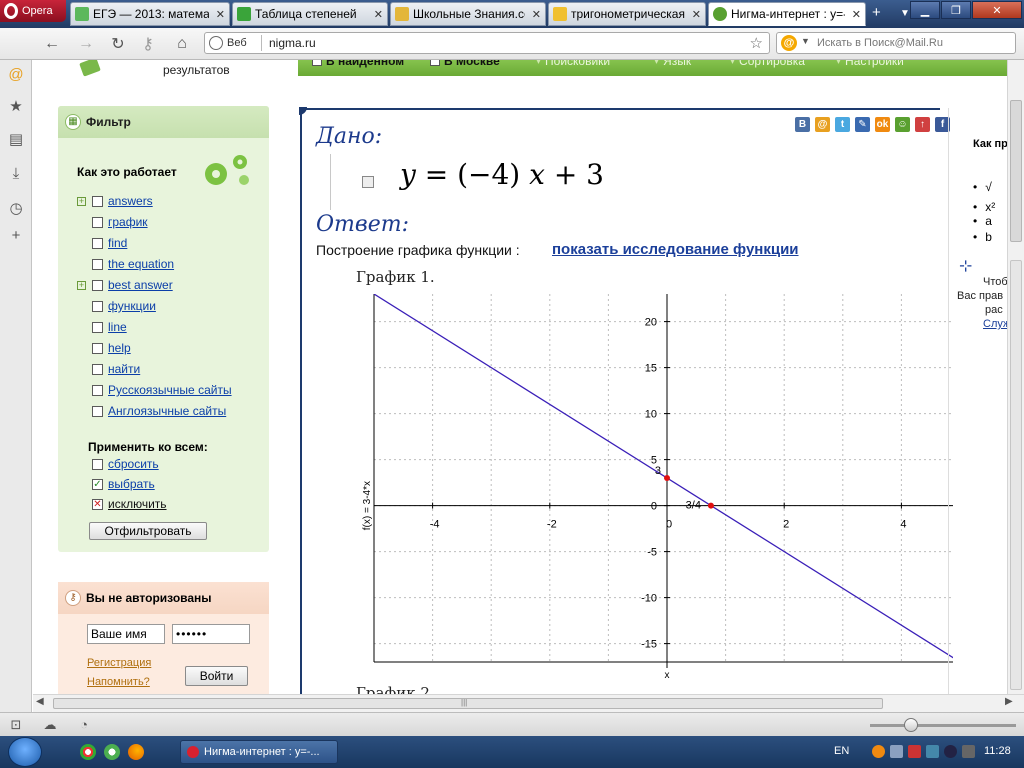  What do you see at coordinates (16, 236) in the screenshot?
I see `add-panel-icon: +` at bounding box center [16, 236].